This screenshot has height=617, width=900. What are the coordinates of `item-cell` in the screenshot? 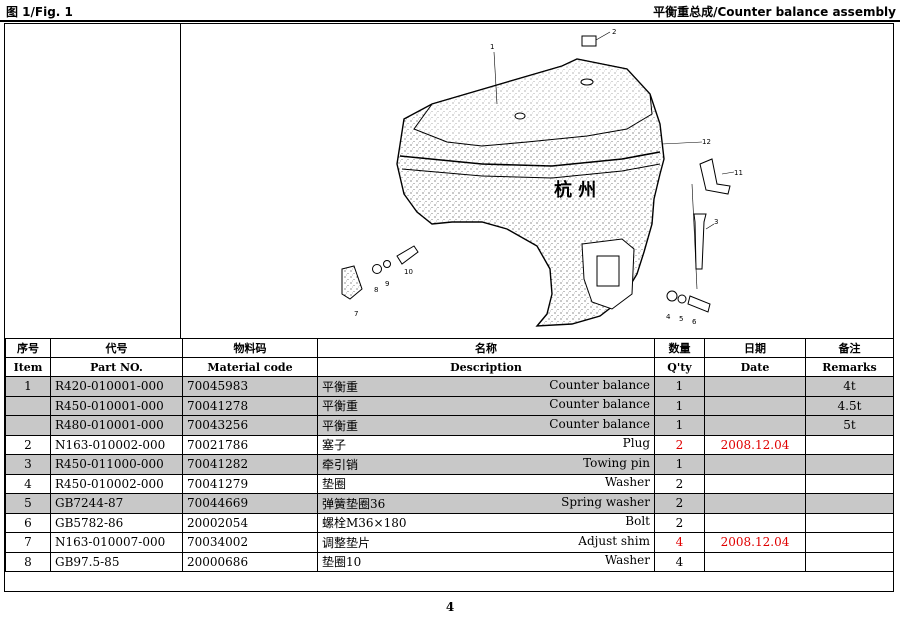 It's located at (28, 405).